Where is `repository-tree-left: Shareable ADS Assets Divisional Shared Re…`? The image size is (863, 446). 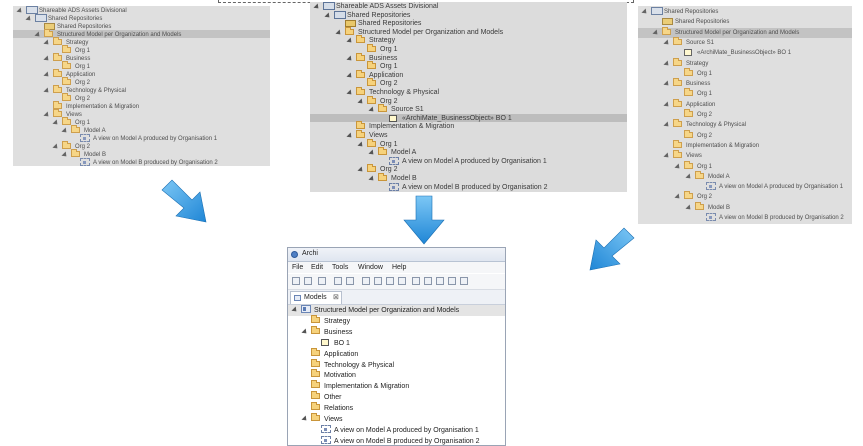 repository-tree-left: Shareable ADS Assets Divisional Shared Re… is located at coordinates (141, 86).